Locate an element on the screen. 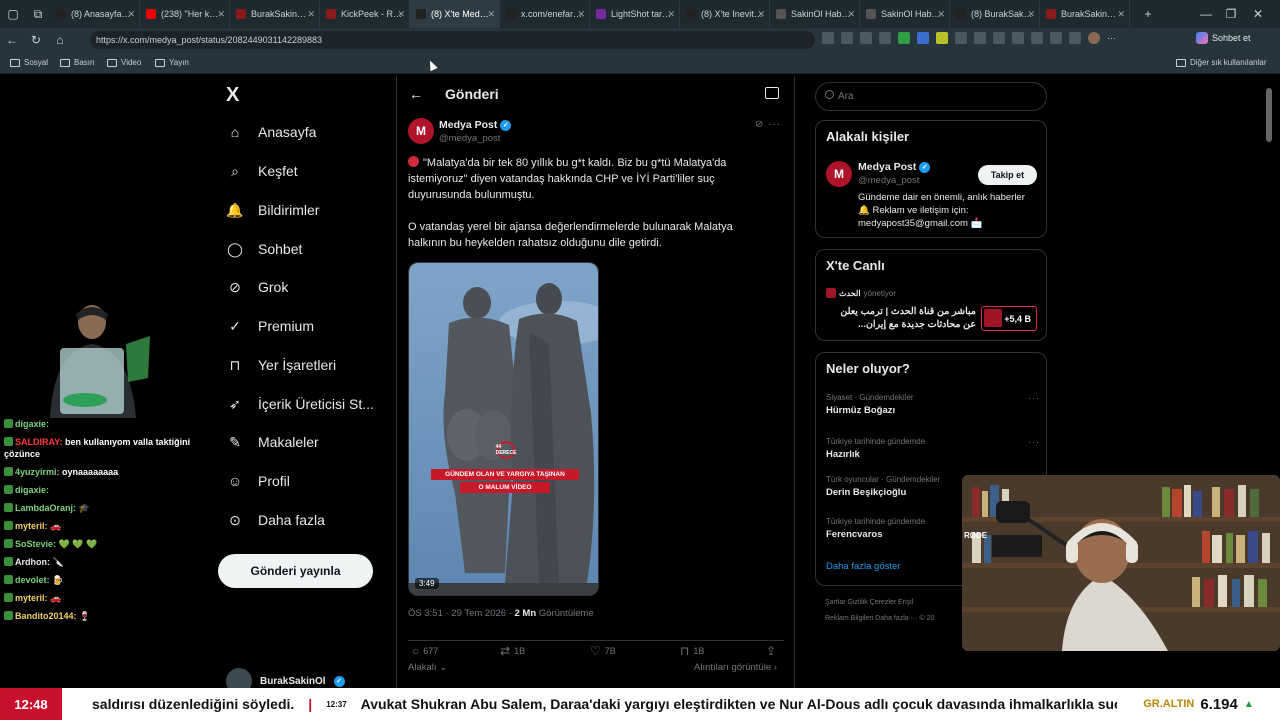 This screenshot has width=1280, height=720. browser-tab: x.com/enefarks... ✕ is located at coordinates (545, 14).